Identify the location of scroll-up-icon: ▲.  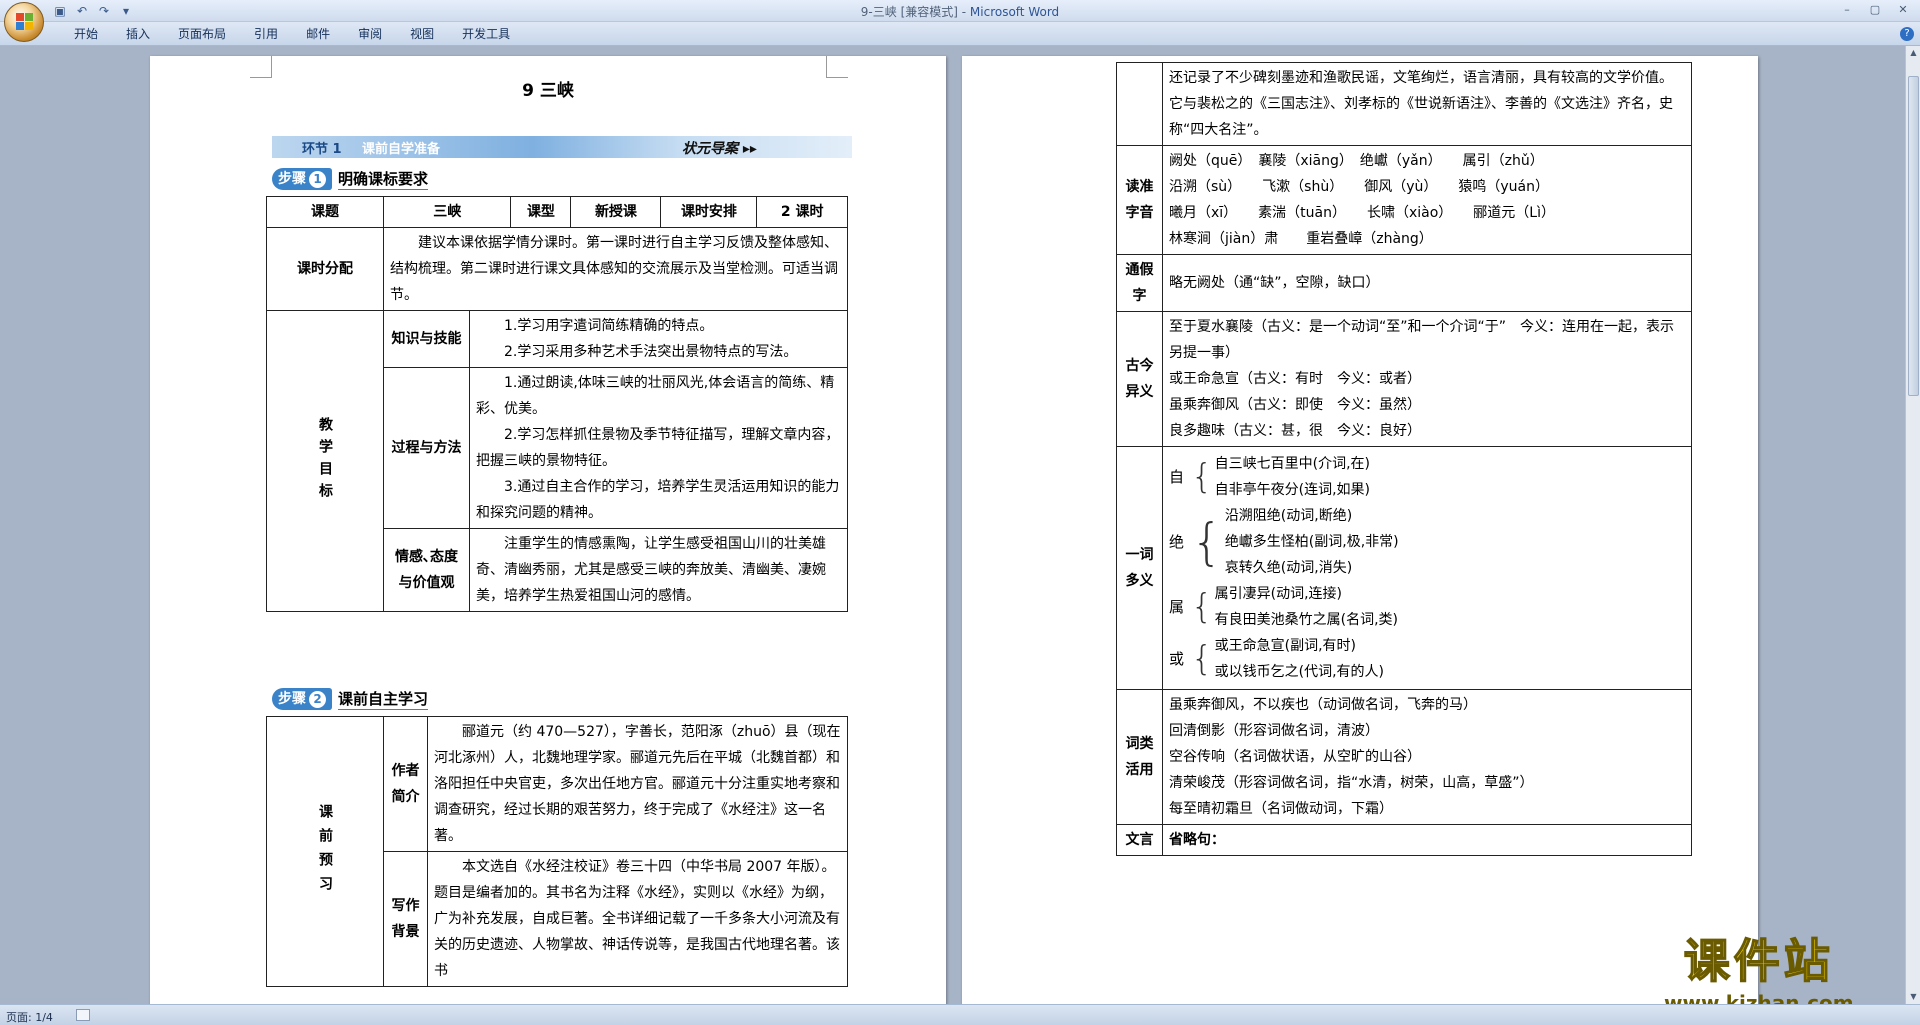
(1913, 53).